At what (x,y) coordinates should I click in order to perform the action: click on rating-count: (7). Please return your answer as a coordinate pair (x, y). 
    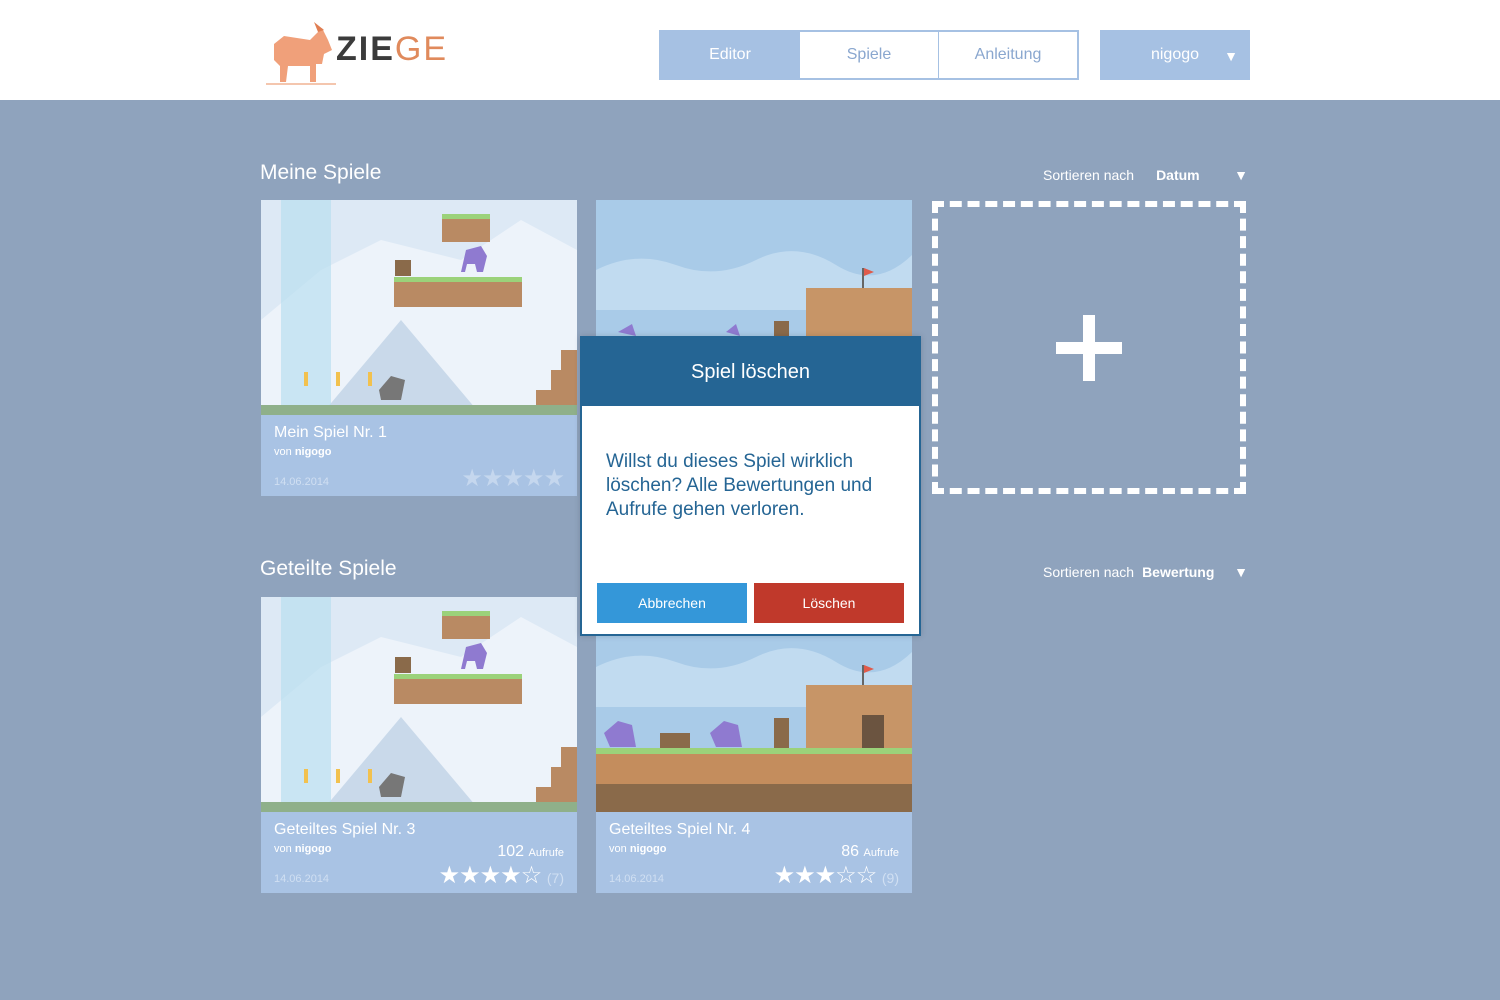
    Looking at the image, I should click on (555, 878).